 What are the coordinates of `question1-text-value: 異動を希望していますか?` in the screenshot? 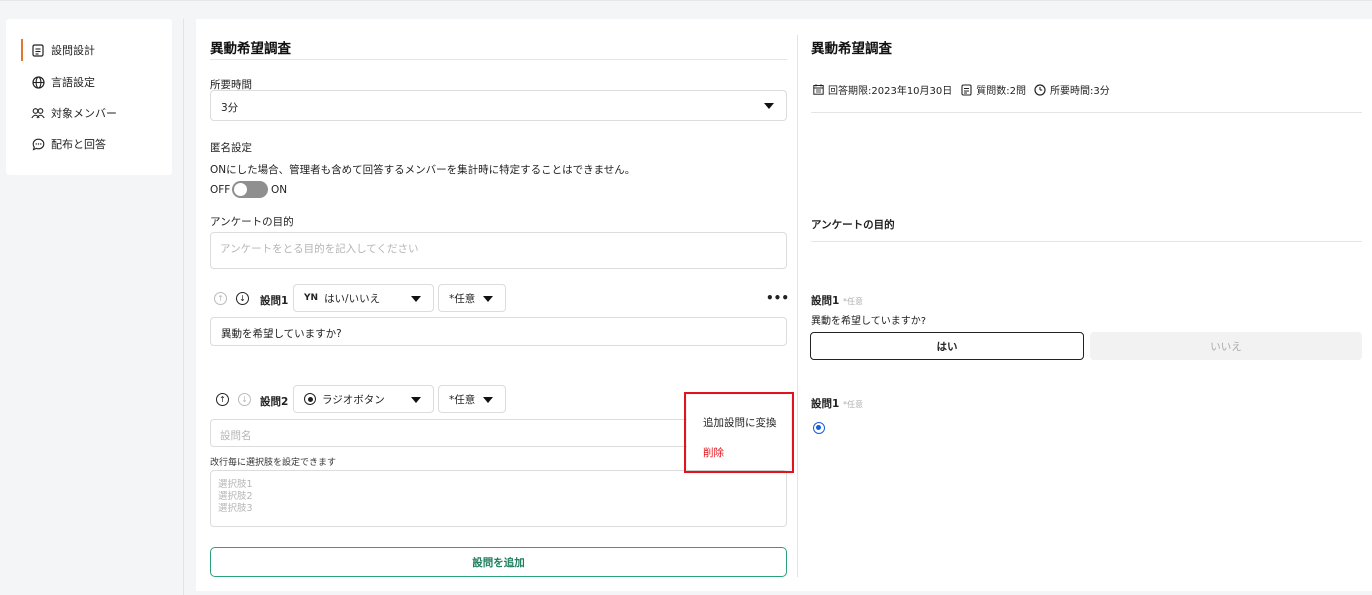 It's located at (281, 334).